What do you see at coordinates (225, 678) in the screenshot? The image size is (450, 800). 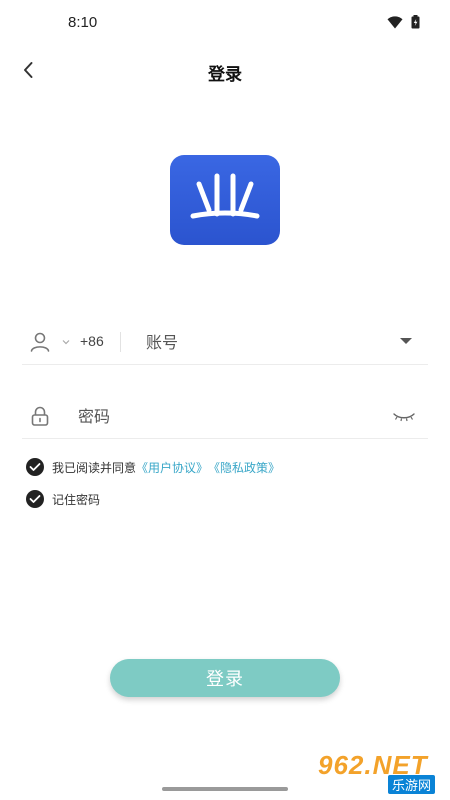 I see `login-button: 登录` at bounding box center [225, 678].